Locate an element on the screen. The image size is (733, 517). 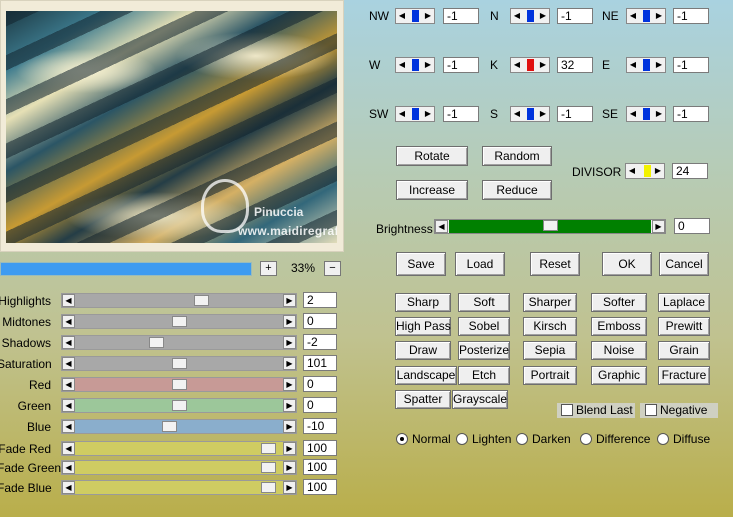
preset-portrait-button: Portrait is located at coordinates (550, 375).